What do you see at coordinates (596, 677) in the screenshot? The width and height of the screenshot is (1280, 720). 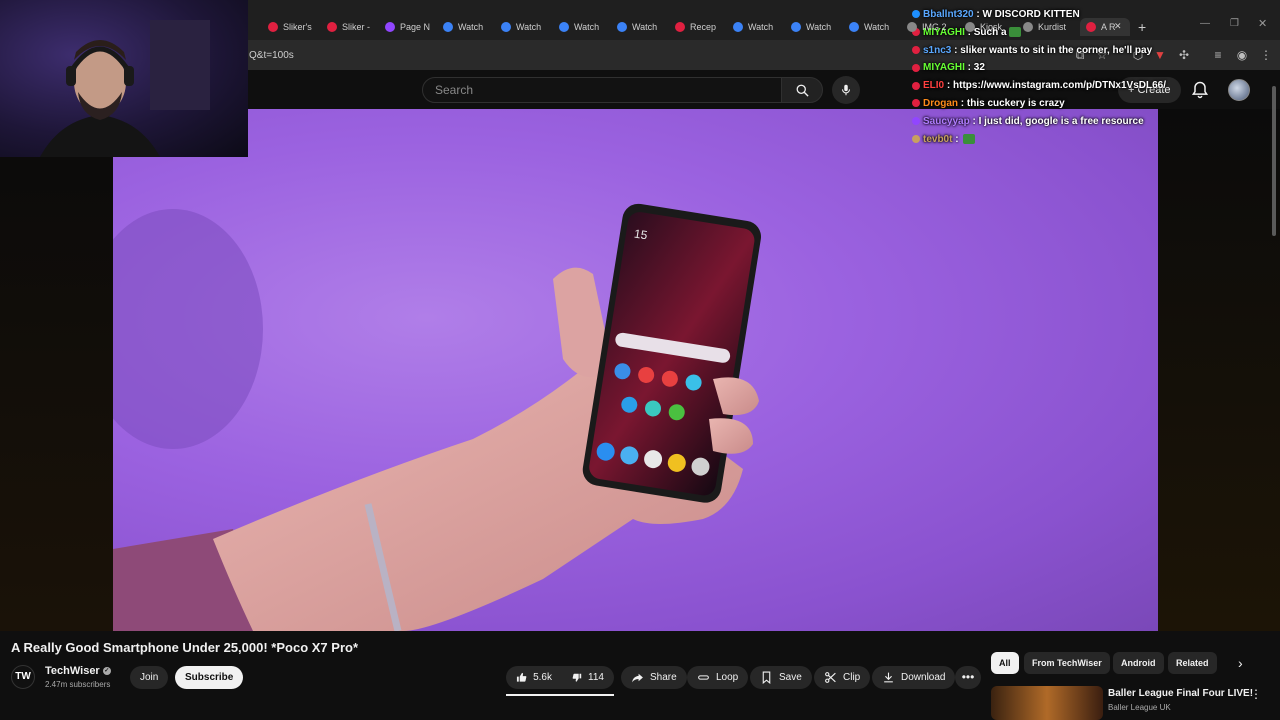 I see `dislike-count: 114` at bounding box center [596, 677].